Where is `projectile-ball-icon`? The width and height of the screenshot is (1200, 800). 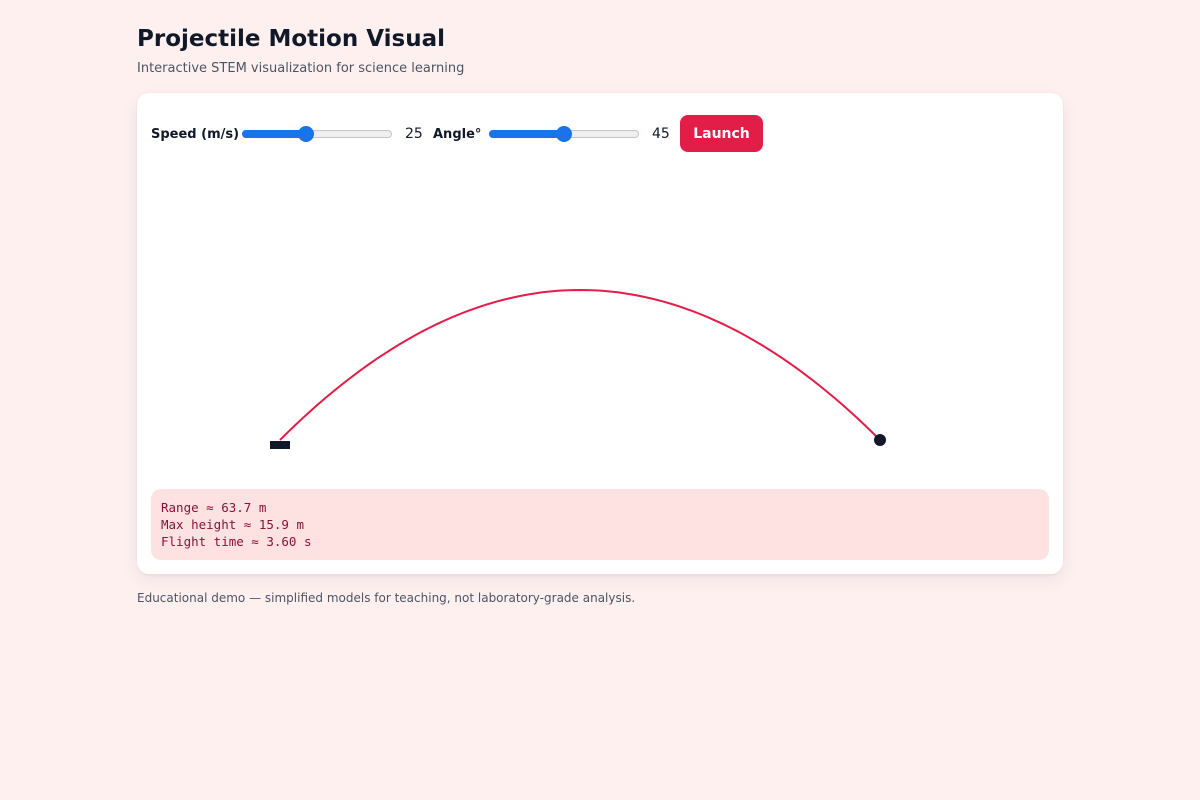 projectile-ball-icon is located at coordinates (880, 440).